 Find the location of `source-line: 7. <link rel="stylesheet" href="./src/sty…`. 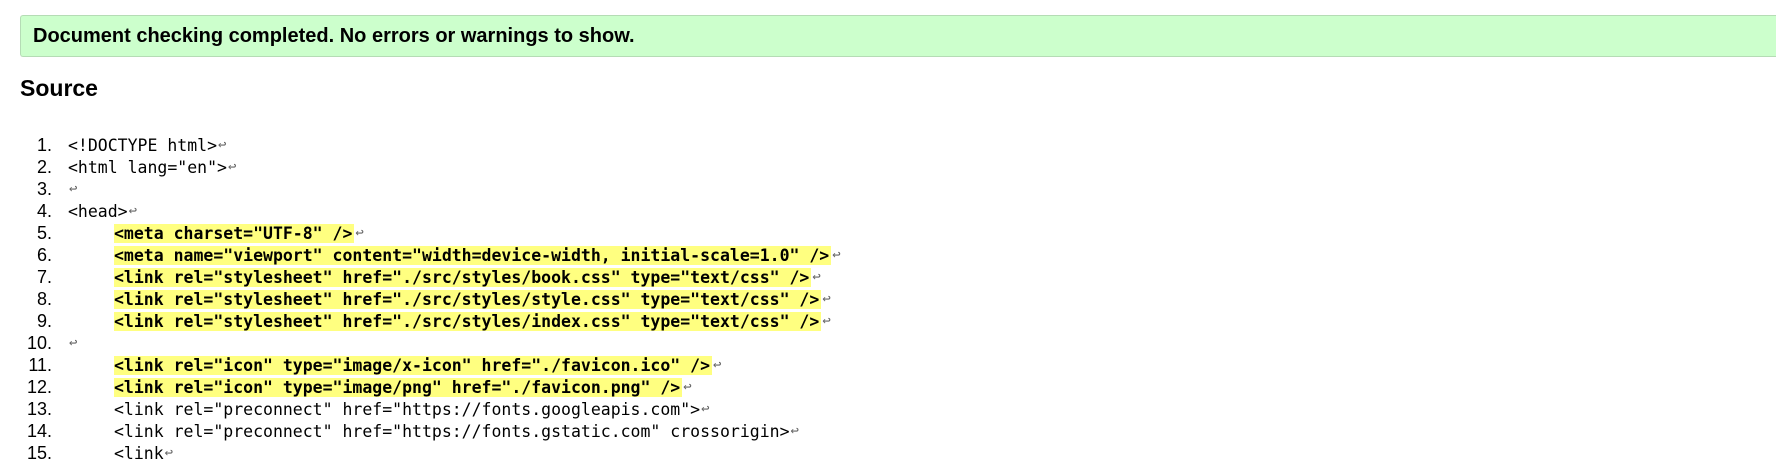

source-line: 7. <link rel="stylesheet" href="./src/sty… is located at coordinates (420, 277).